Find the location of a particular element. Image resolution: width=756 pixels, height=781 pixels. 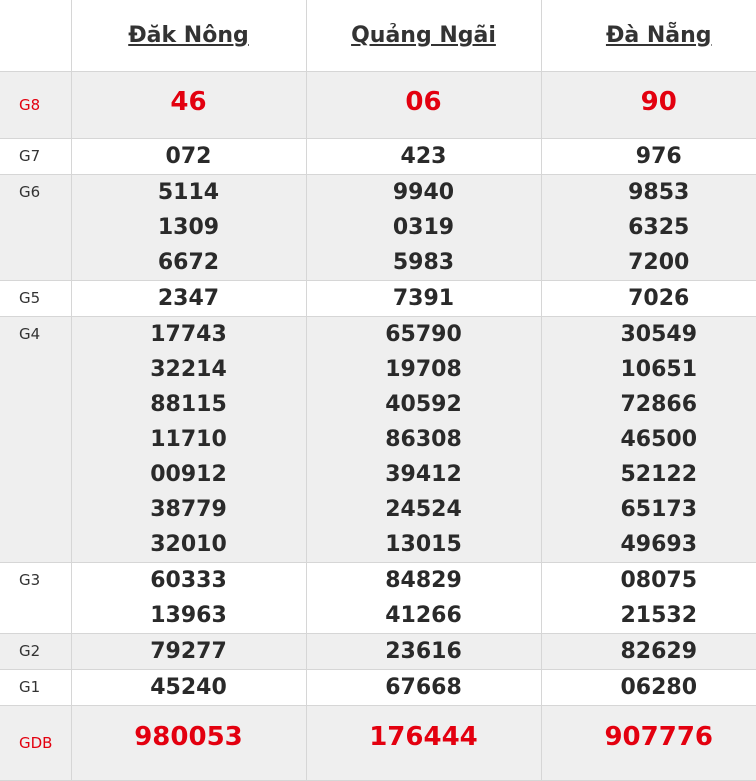

result-number: 88115 is located at coordinates (189, 404).